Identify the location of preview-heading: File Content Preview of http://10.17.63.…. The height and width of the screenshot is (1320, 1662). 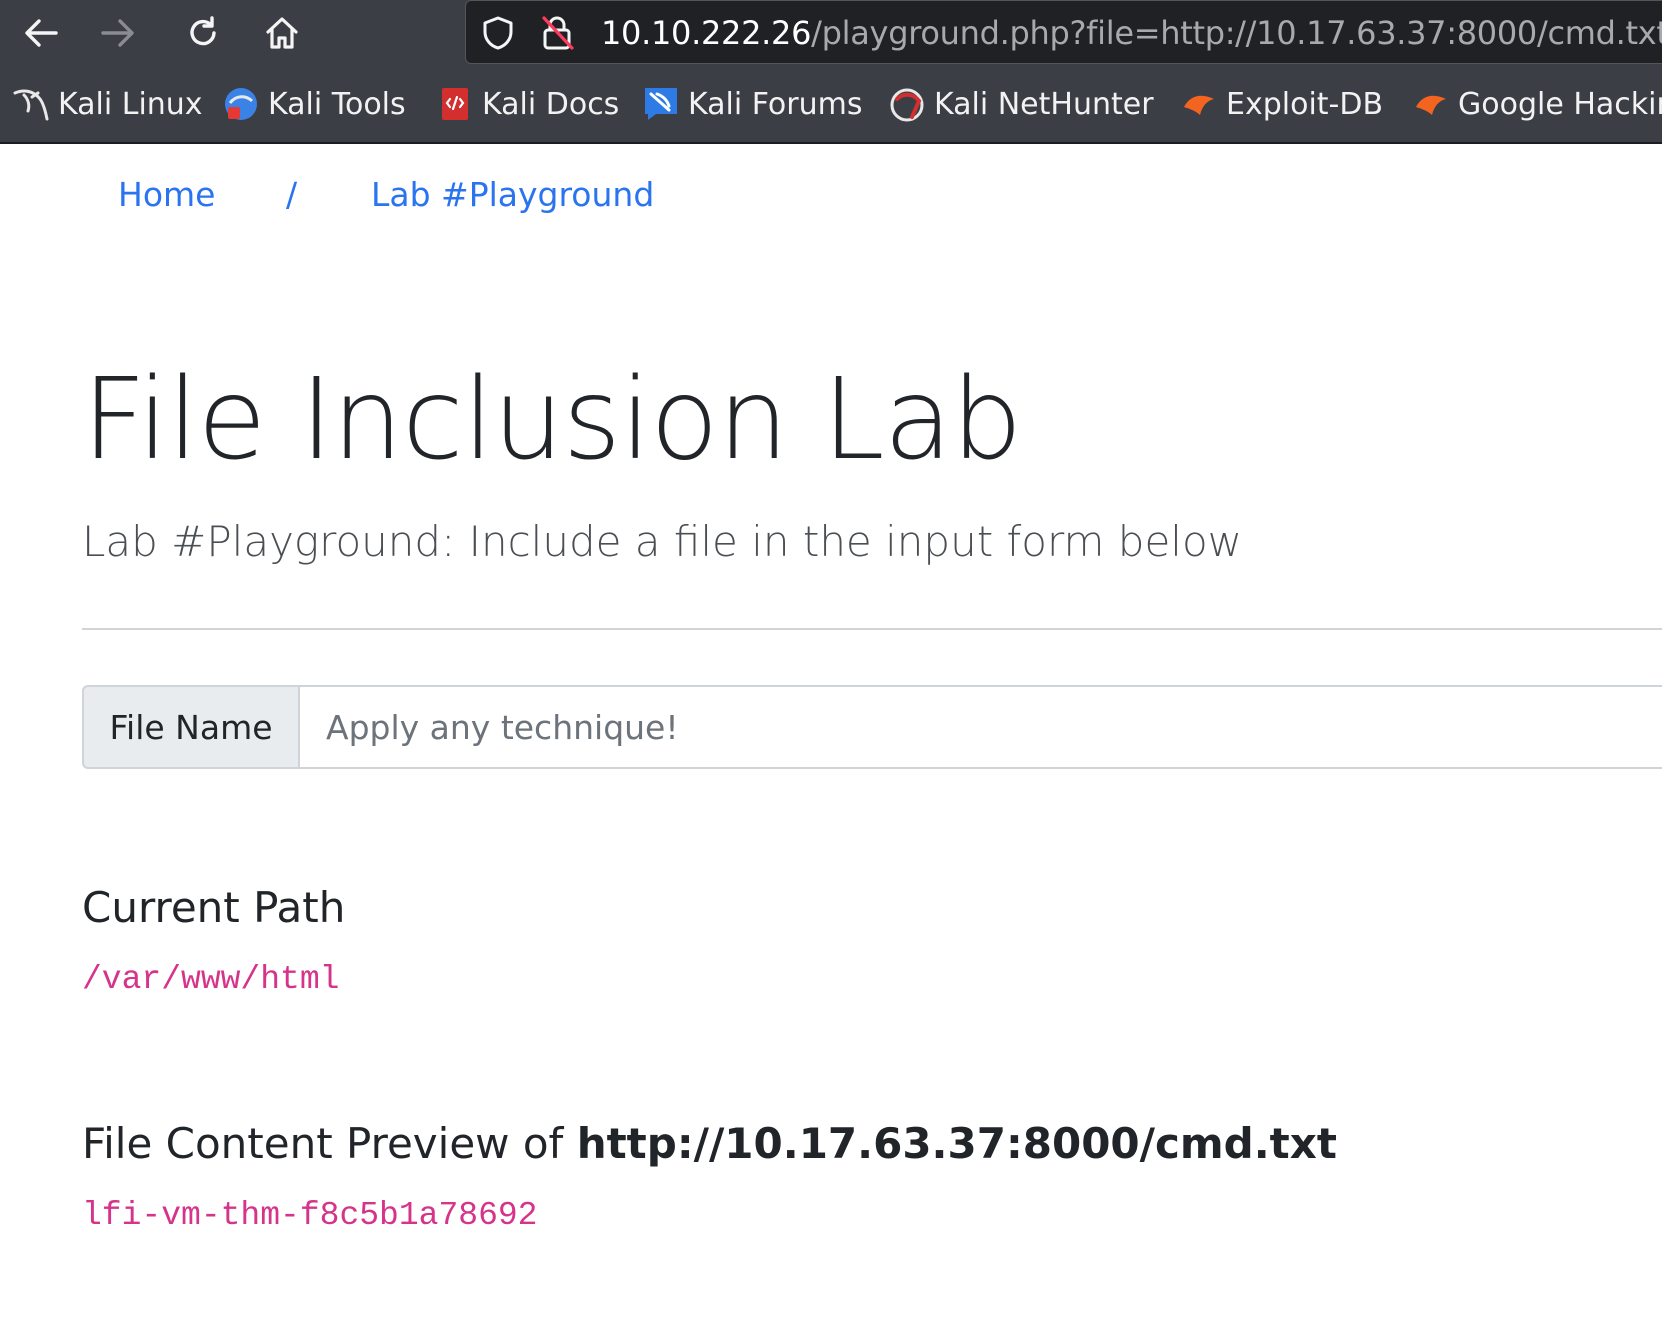
(709, 1144).